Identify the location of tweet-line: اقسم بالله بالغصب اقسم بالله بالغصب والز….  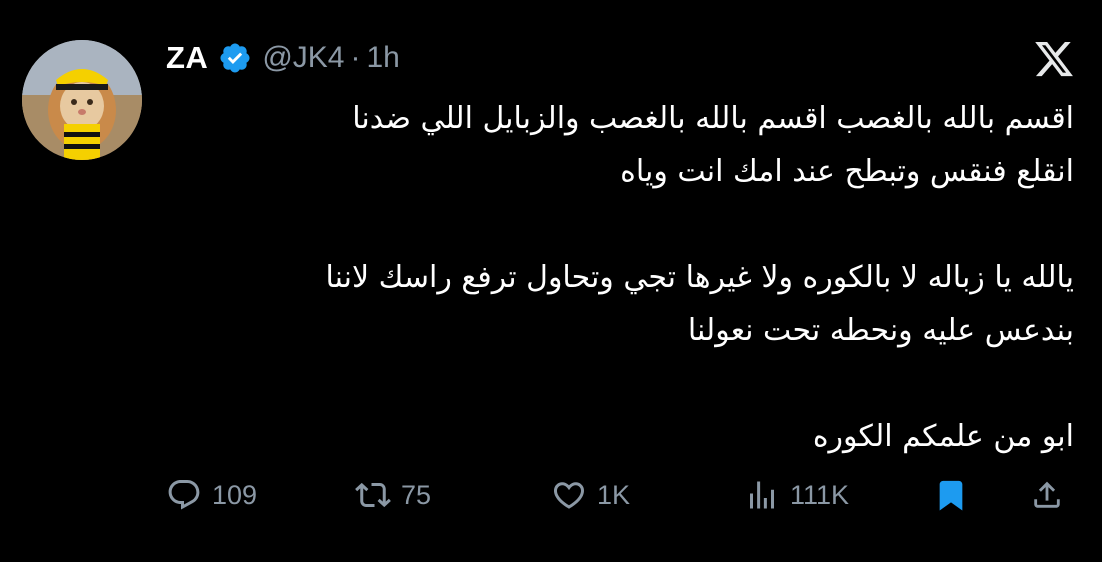
(713, 118).